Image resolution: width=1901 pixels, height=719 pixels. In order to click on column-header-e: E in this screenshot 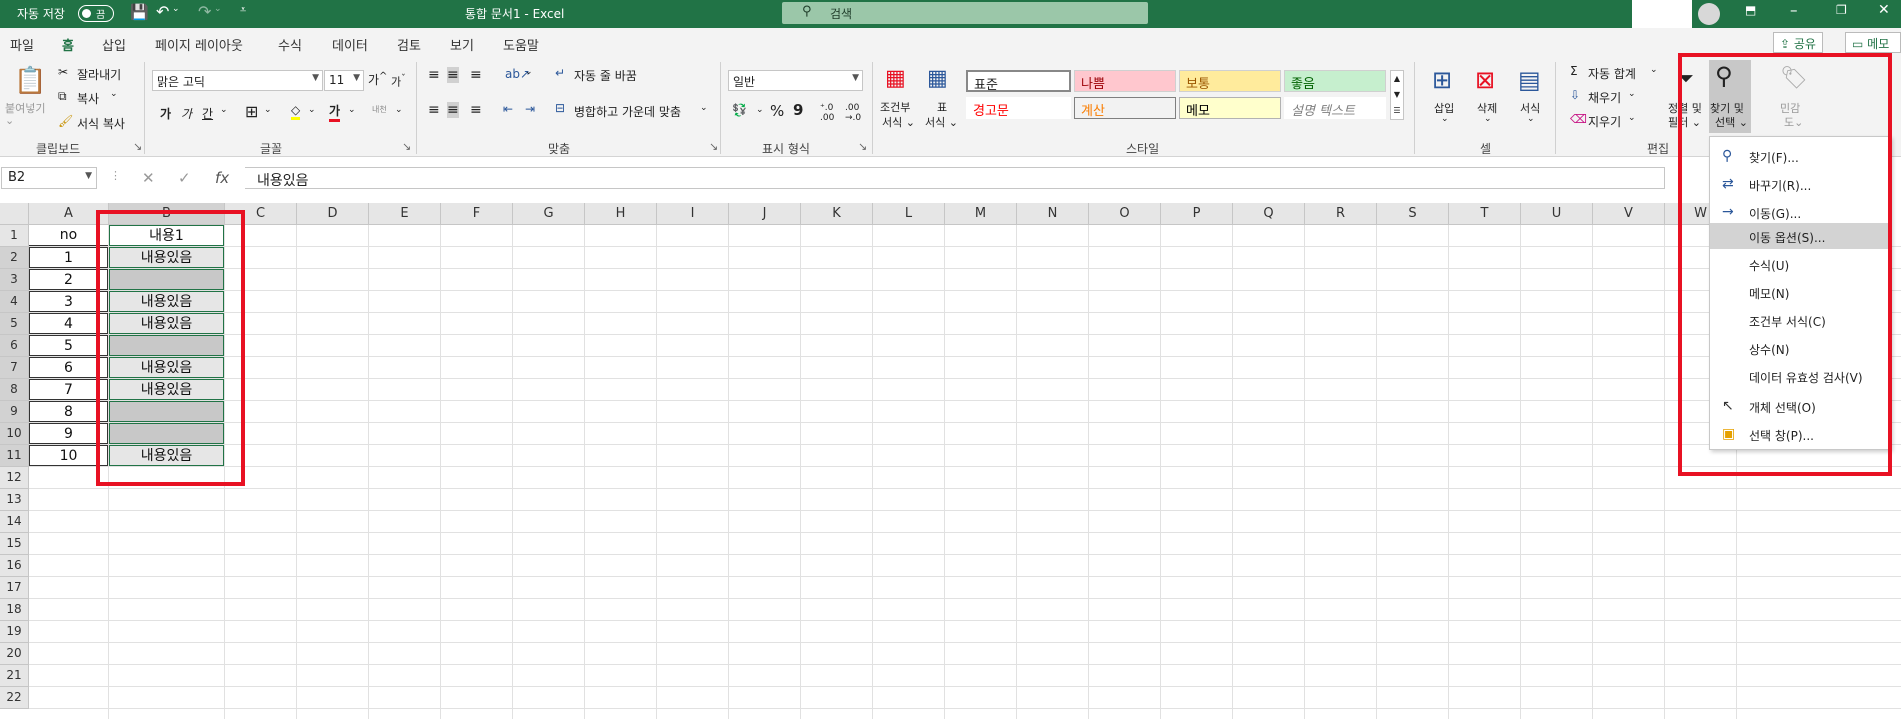, I will do `click(405, 214)`.